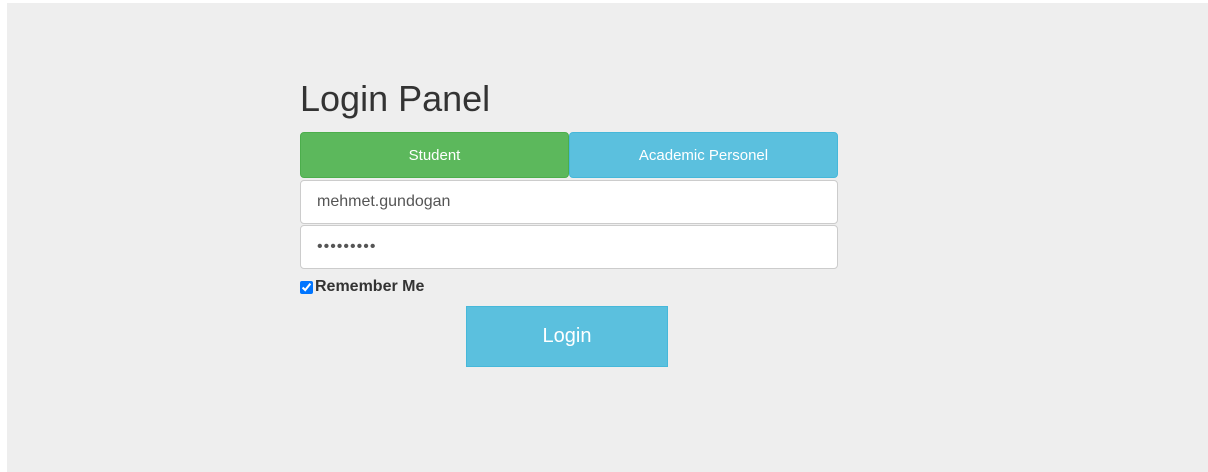 The image size is (1208, 472). Describe the element at coordinates (370, 286) in the screenshot. I see `remember-me-label: Remember Me` at that location.